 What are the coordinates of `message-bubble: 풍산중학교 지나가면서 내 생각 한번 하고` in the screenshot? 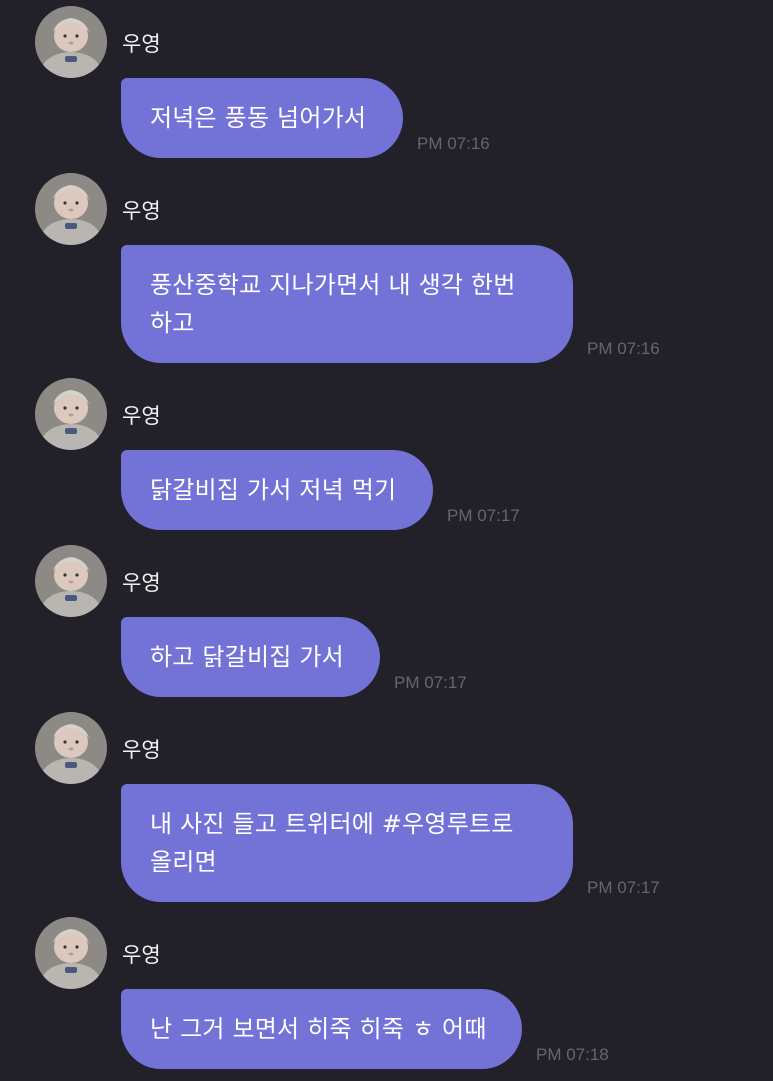 It's located at (347, 304).